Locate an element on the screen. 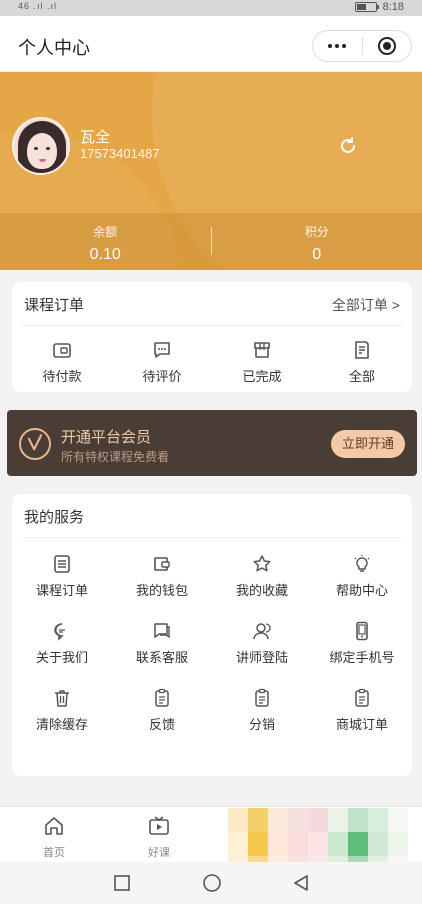 The height and width of the screenshot is (904, 422). service-my-favorites: 我的收藏 is located at coordinates (262, 576).